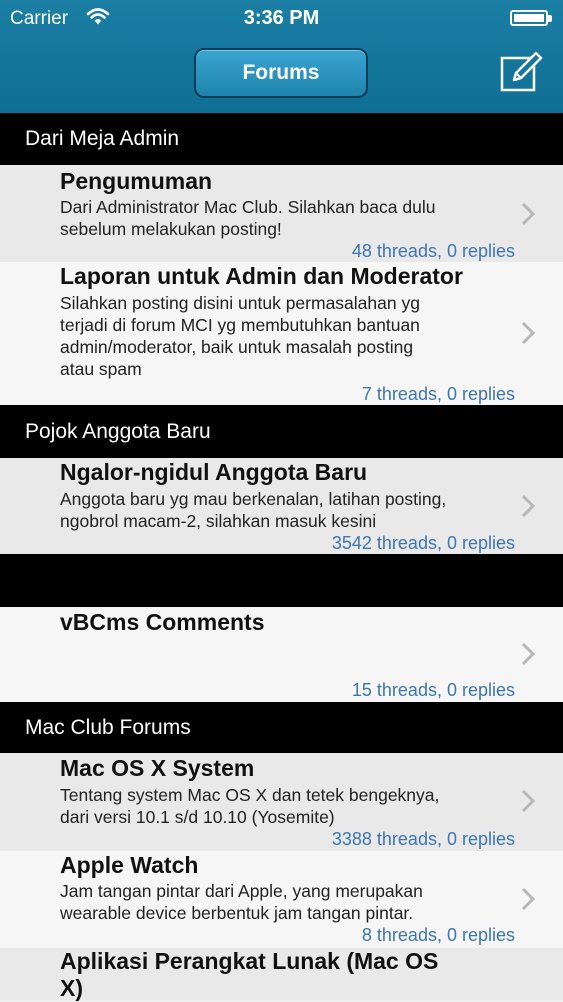 Image resolution: width=563 pixels, height=1002 pixels. What do you see at coordinates (438, 394) in the screenshot?
I see `forum-stats: 7 threads, 0 replies` at bounding box center [438, 394].